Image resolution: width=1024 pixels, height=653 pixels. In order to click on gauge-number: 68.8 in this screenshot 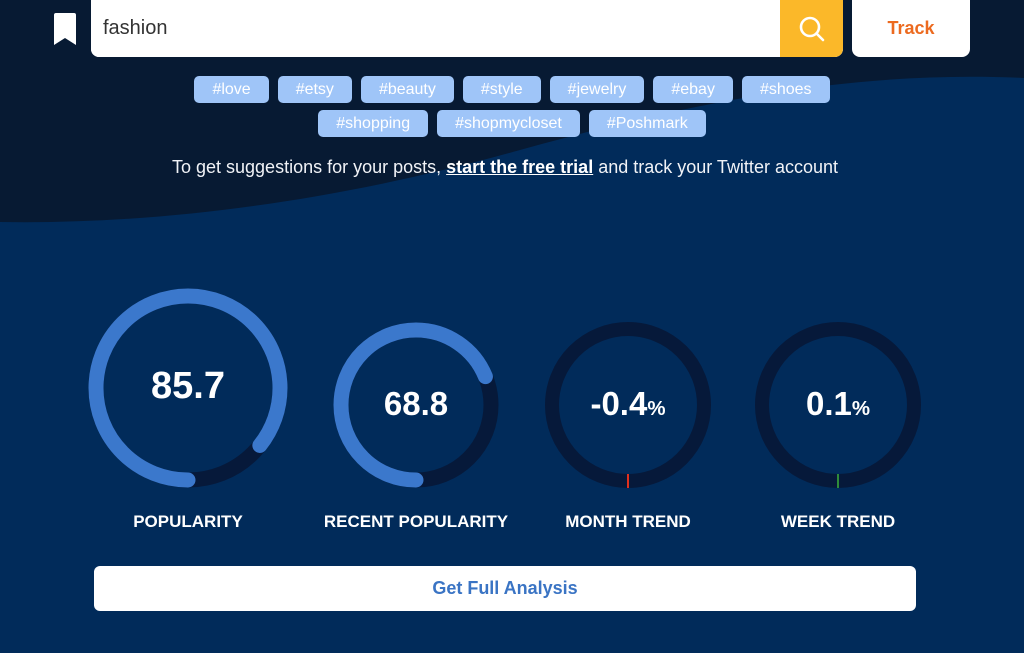, I will do `click(416, 404)`.